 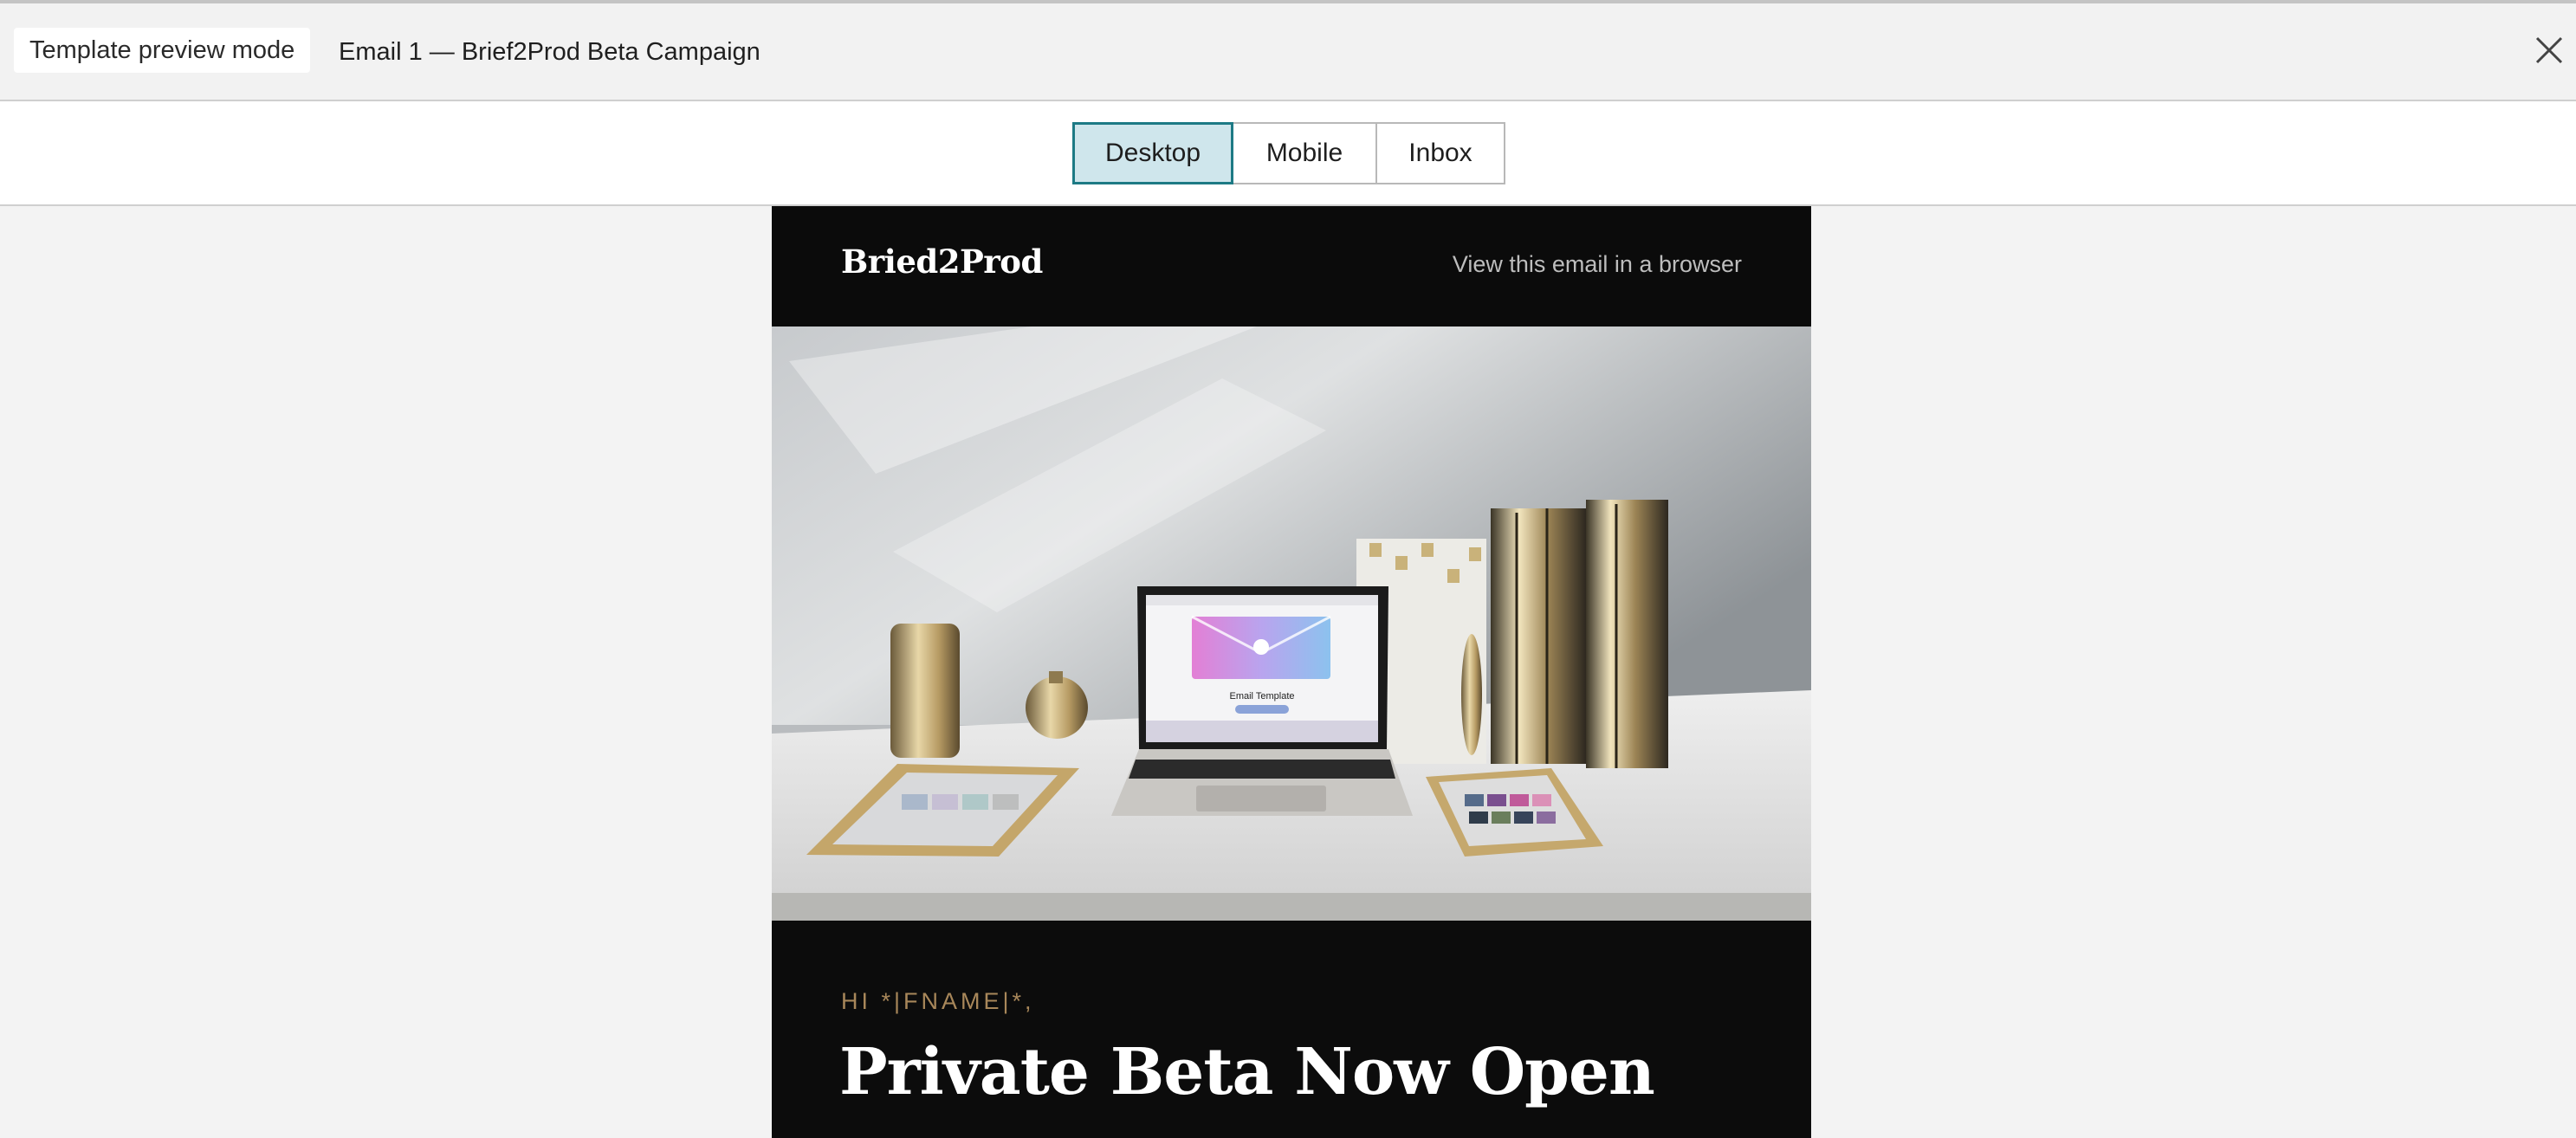 I want to click on device-tab-bar: Desktop Mobile Inbox, so click(x=1288, y=153).